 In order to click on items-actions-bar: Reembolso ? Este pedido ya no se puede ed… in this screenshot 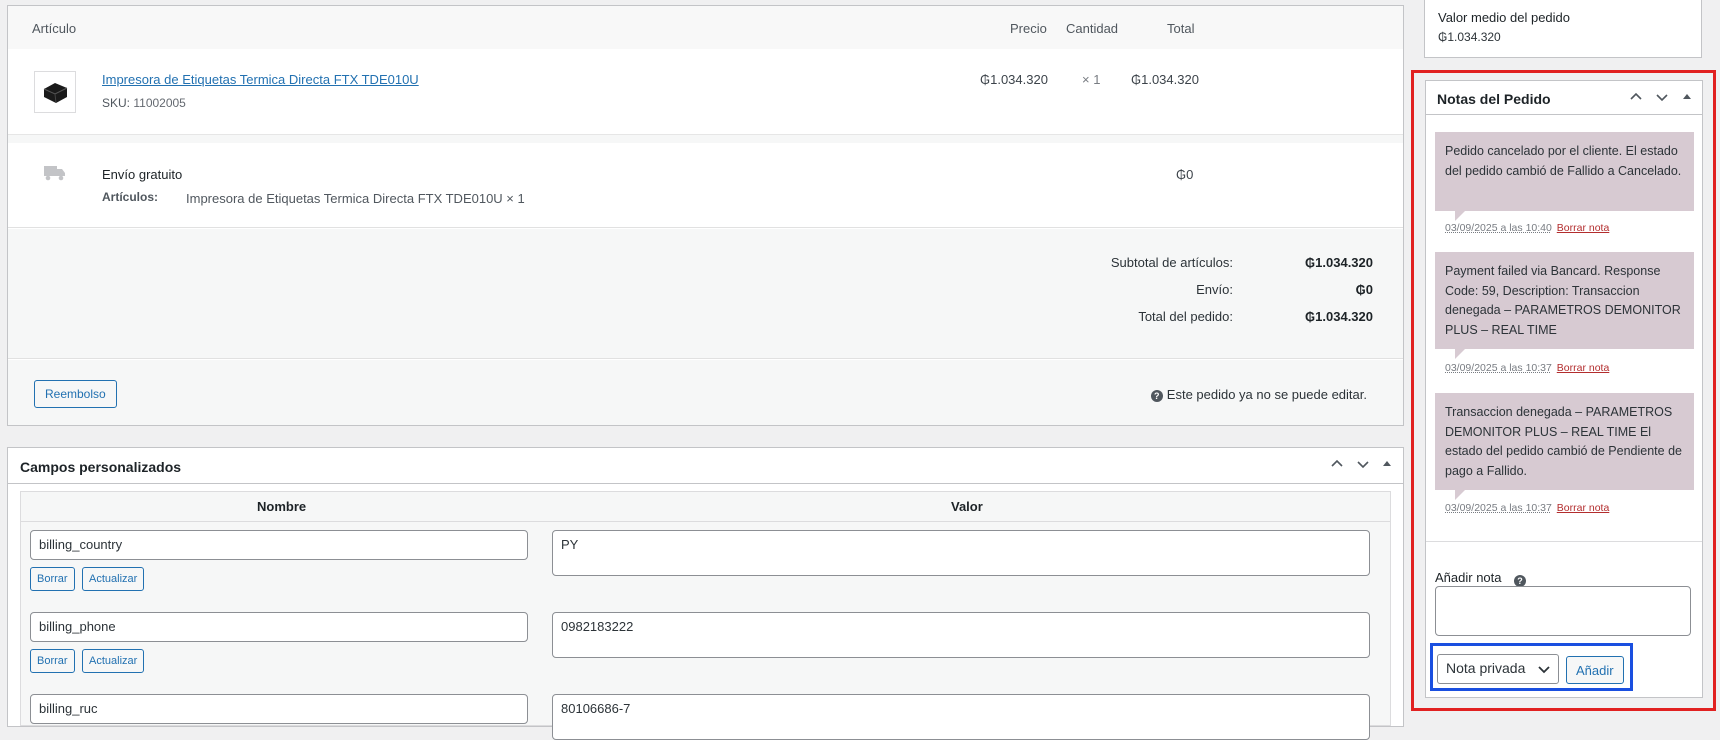, I will do `click(705, 392)`.